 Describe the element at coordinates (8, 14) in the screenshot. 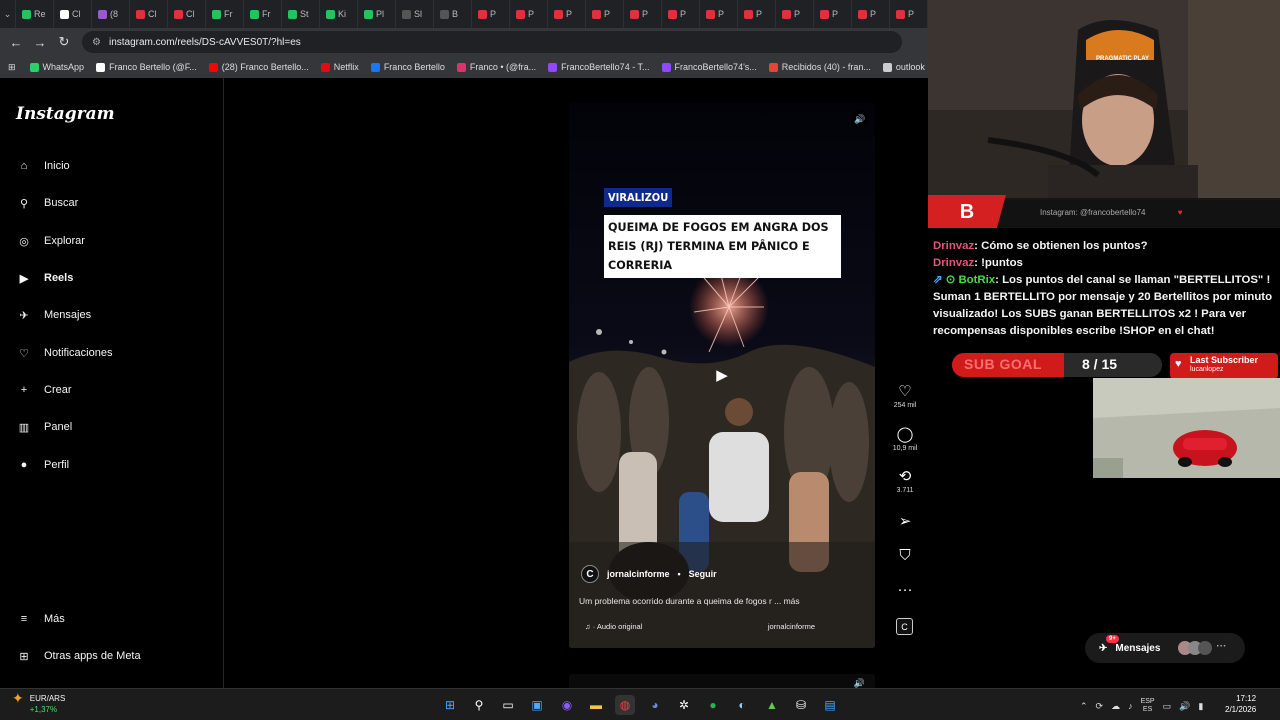

I see `tab-search-button: ⌄` at that location.